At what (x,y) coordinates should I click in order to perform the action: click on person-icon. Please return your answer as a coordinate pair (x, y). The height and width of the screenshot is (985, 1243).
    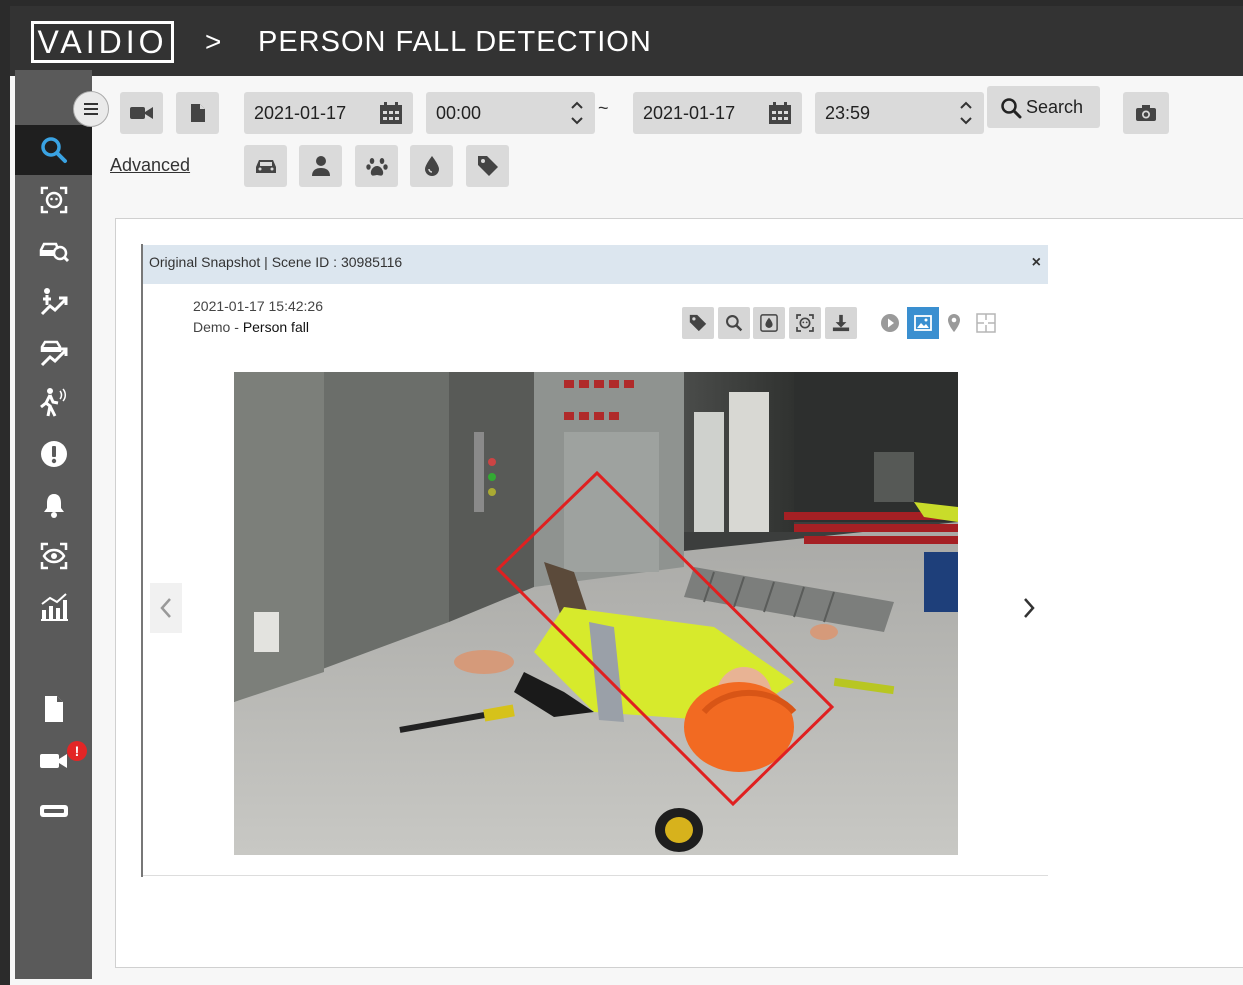
    Looking at the image, I should click on (320, 166).